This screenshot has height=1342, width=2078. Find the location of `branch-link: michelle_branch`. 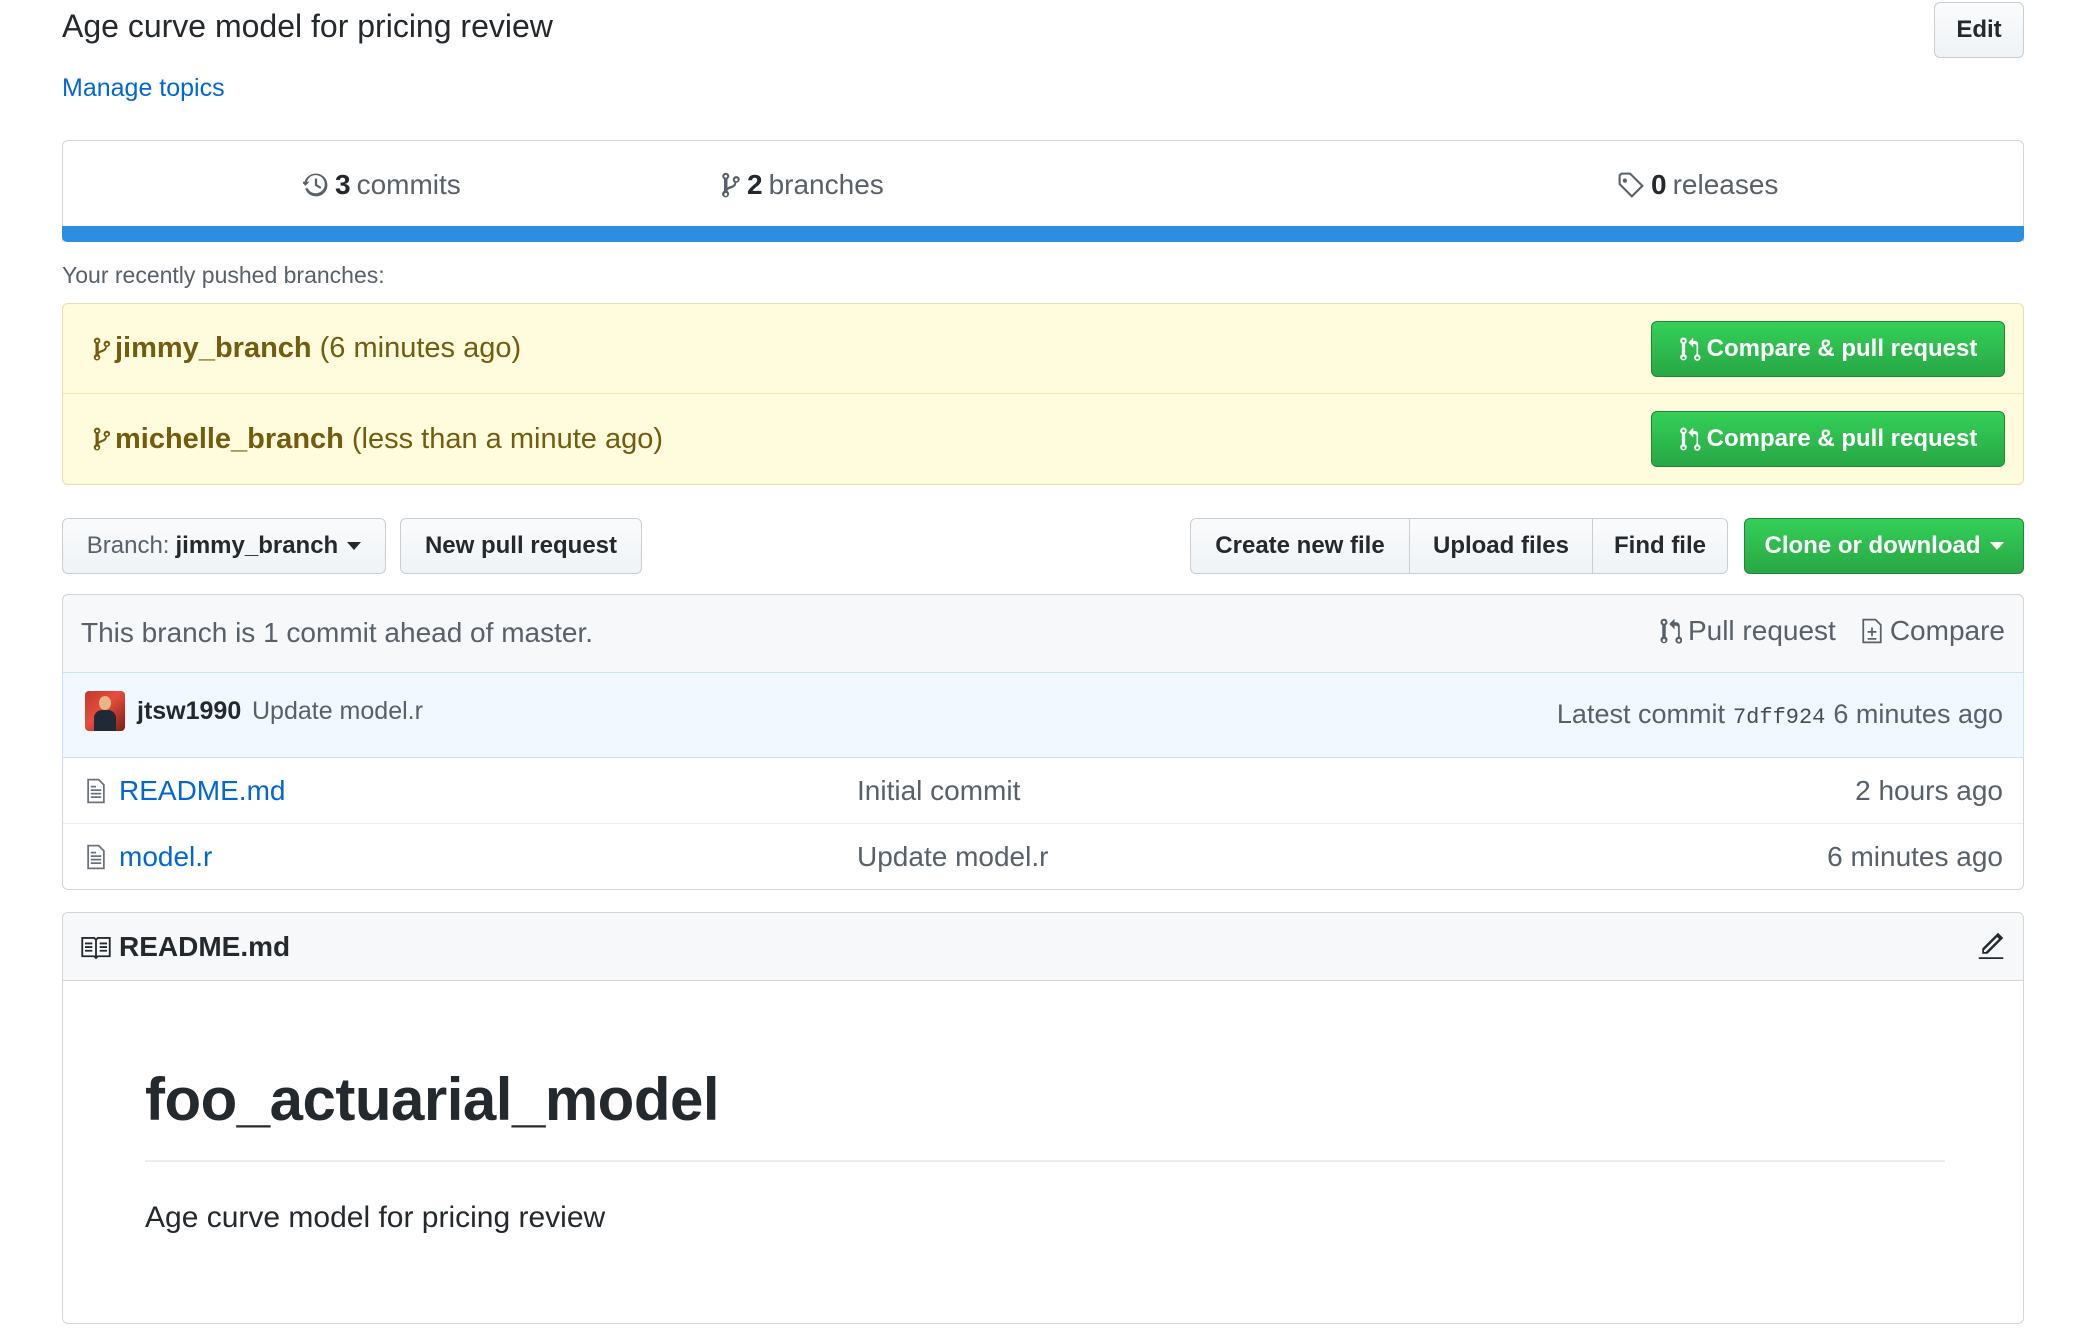

branch-link: michelle_branch is located at coordinates (229, 439).